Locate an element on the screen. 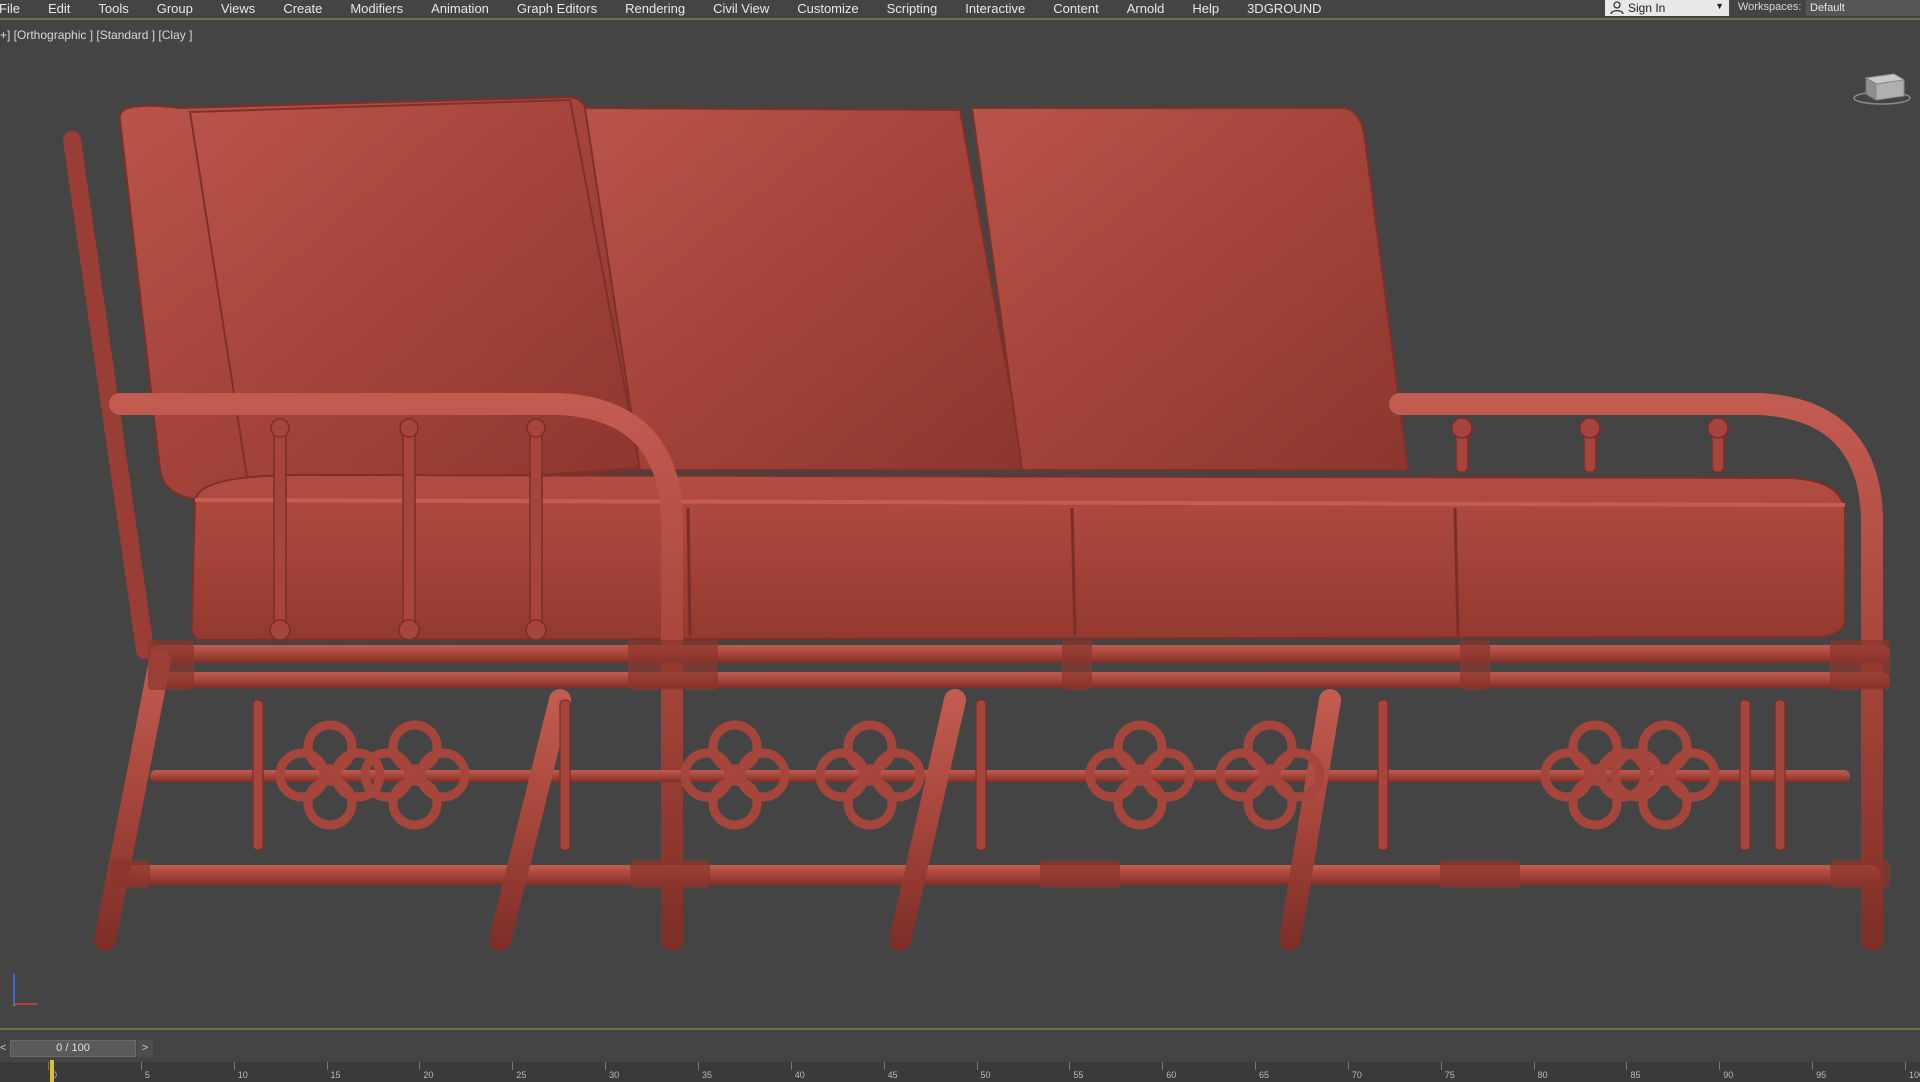 This screenshot has width=1920, height=1082. time-slider: 0 / 100 is located at coordinates (73, 1048).